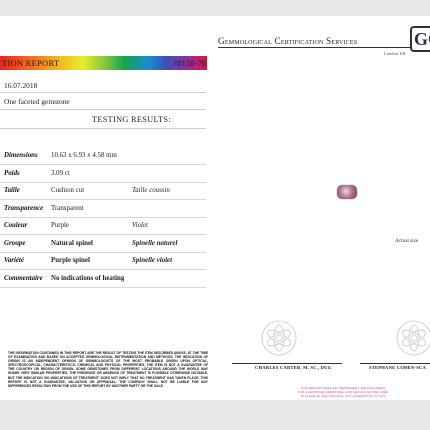  Describe the element at coordinates (103, 209) in the screenshot. I see `result-row: Transparence Transparent` at that location.